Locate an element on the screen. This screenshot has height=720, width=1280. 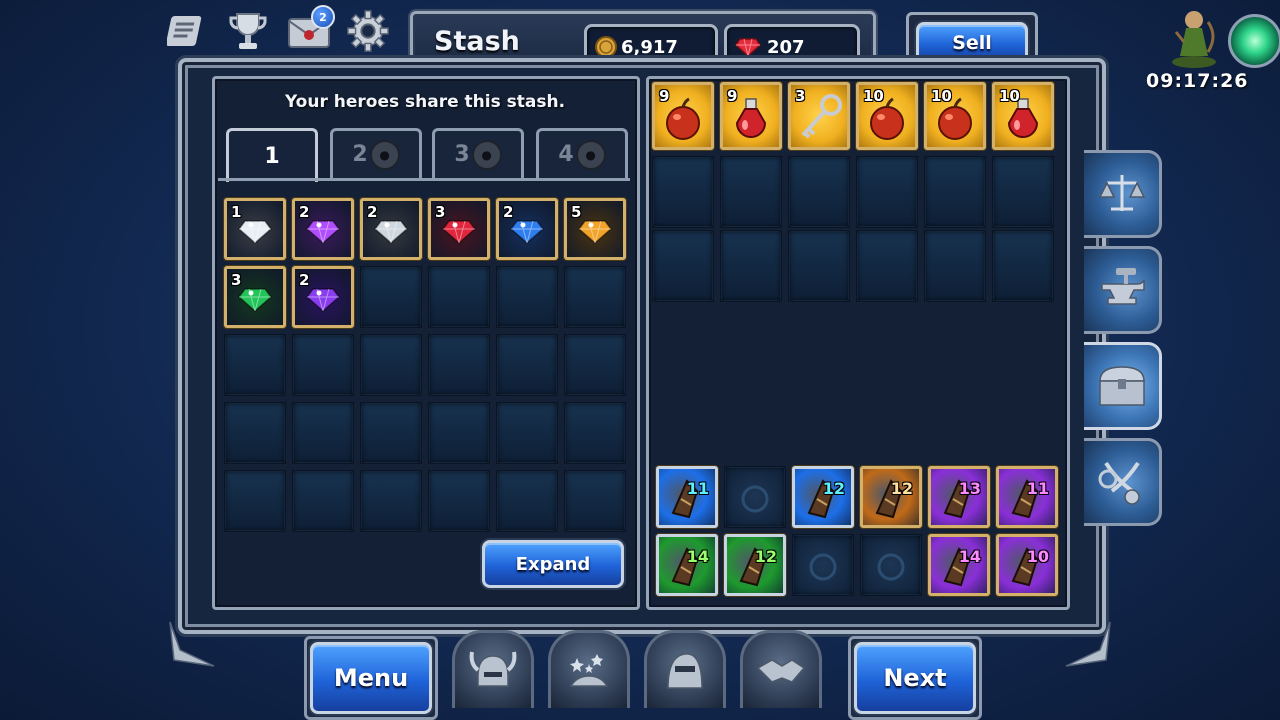
apple-item: 9 is located at coordinates (683, 116).